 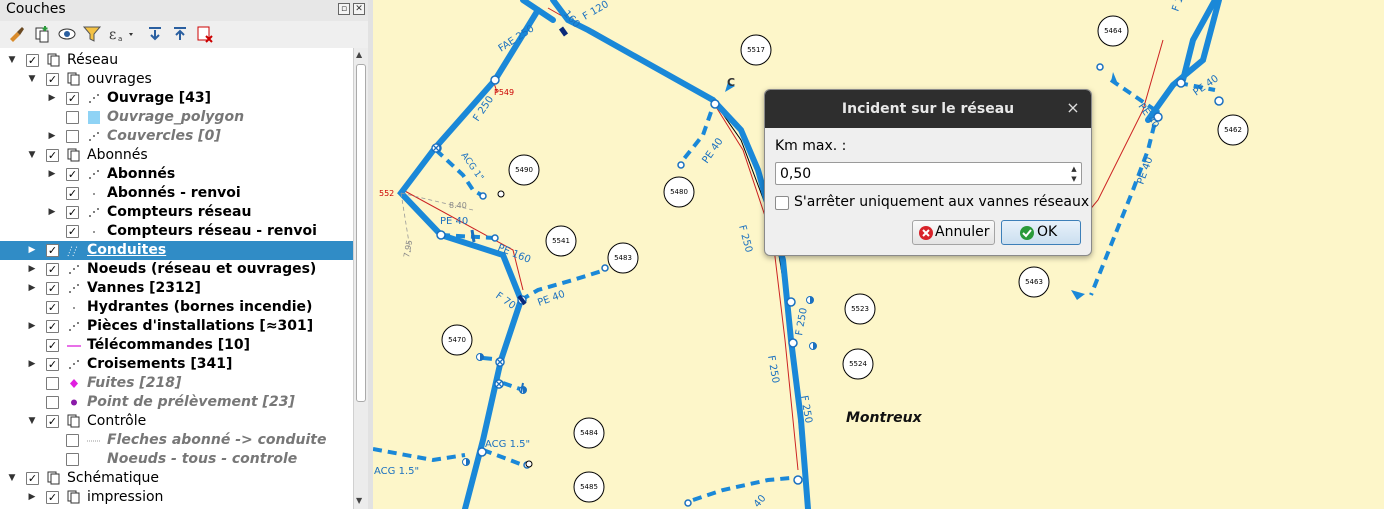 What do you see at coordinates (176, 497) in the screenshot?
I see `layer-row: ▶ ✓ impression` at bounding box center [176, 497].